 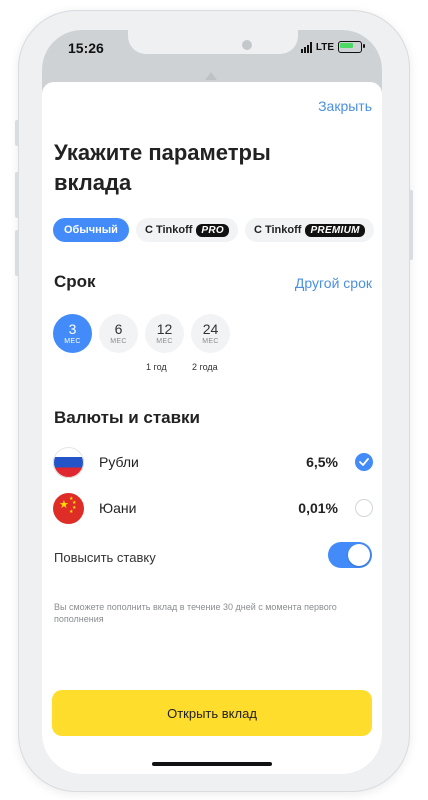 I want to click on other-term-link: Другой срок, so click(x=333, y=283).